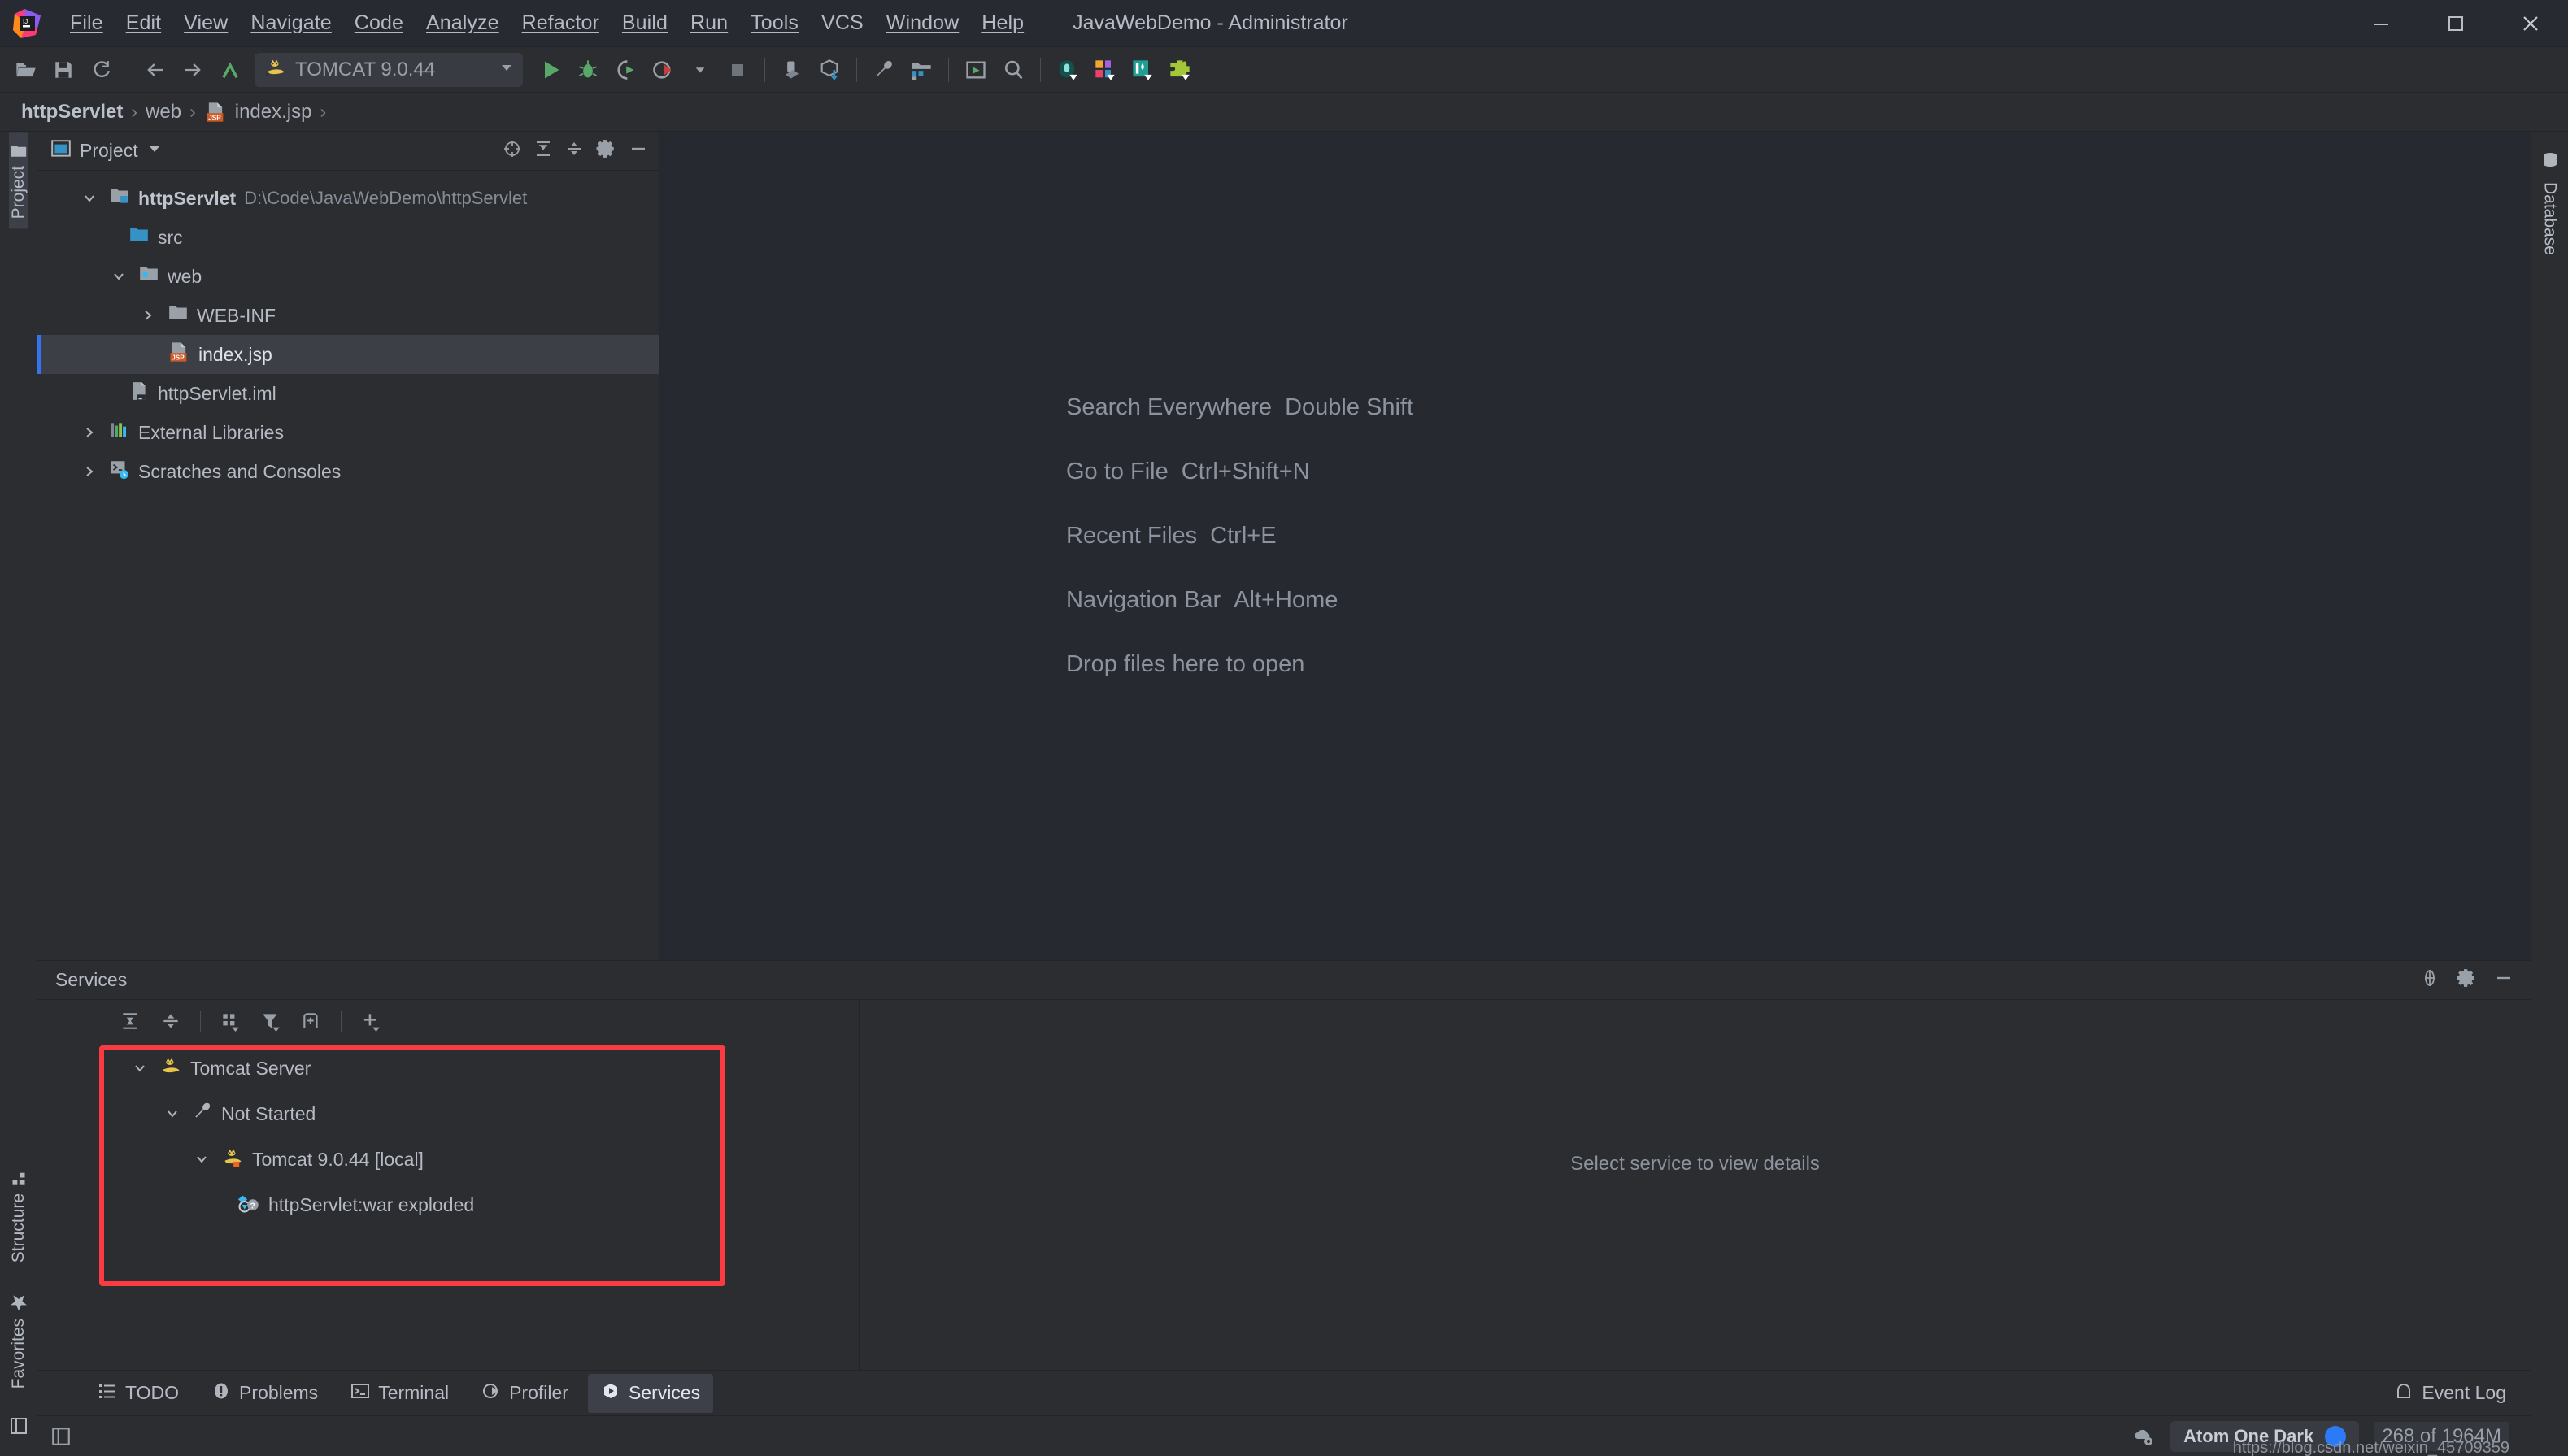 This screenshot has height=1456, width=2568. Describe the element at coordinates (64, 70) in the screenshot. I see `save-icon` at that location.